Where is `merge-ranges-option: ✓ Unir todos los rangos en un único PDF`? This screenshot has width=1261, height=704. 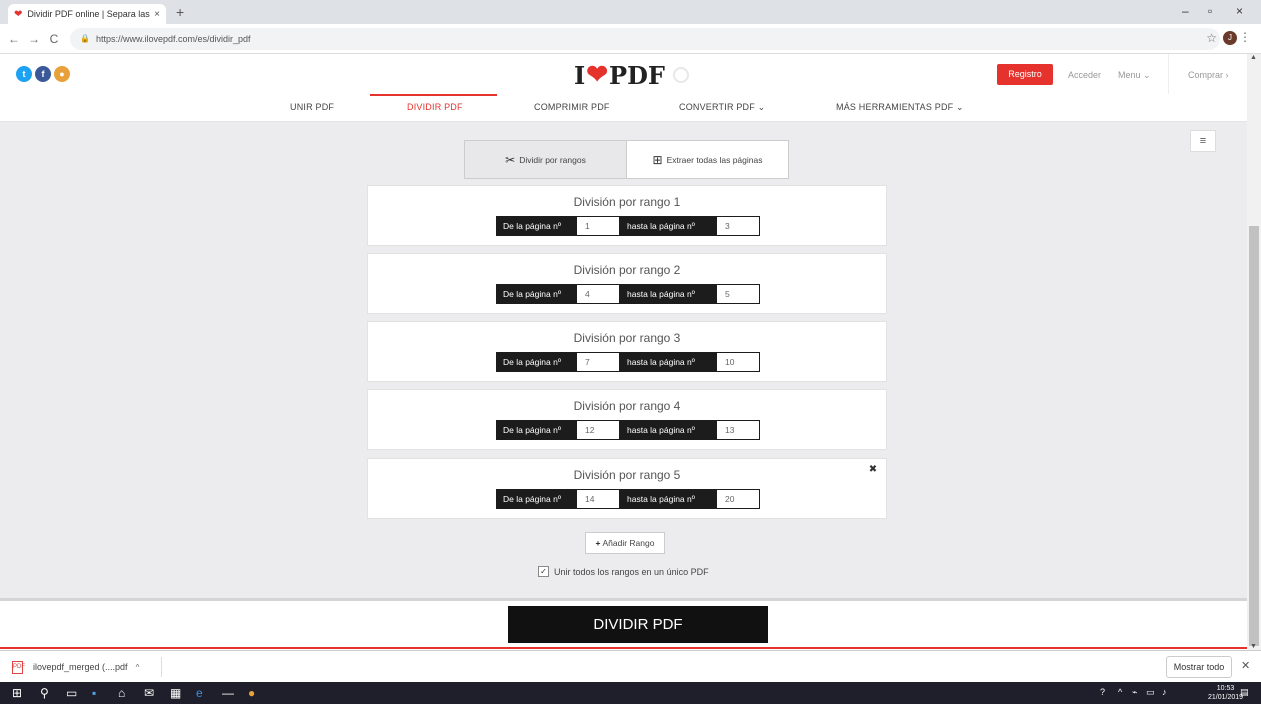 merge-ranges-option: ✓ Unir todos los rangos en un único PDF is located at coordinates (623, 571).